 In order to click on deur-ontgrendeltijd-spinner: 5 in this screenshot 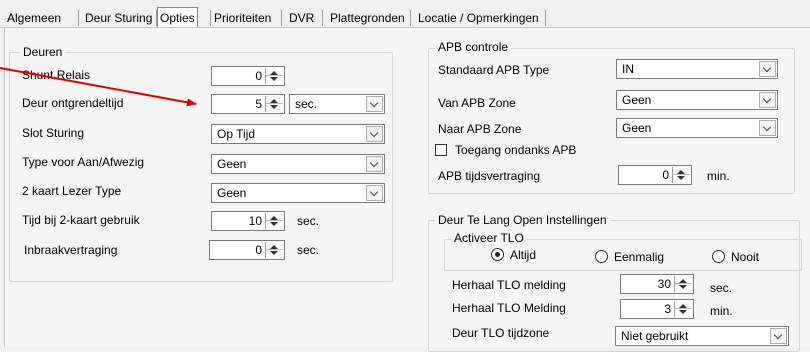, I will do `click(248, 104)`.